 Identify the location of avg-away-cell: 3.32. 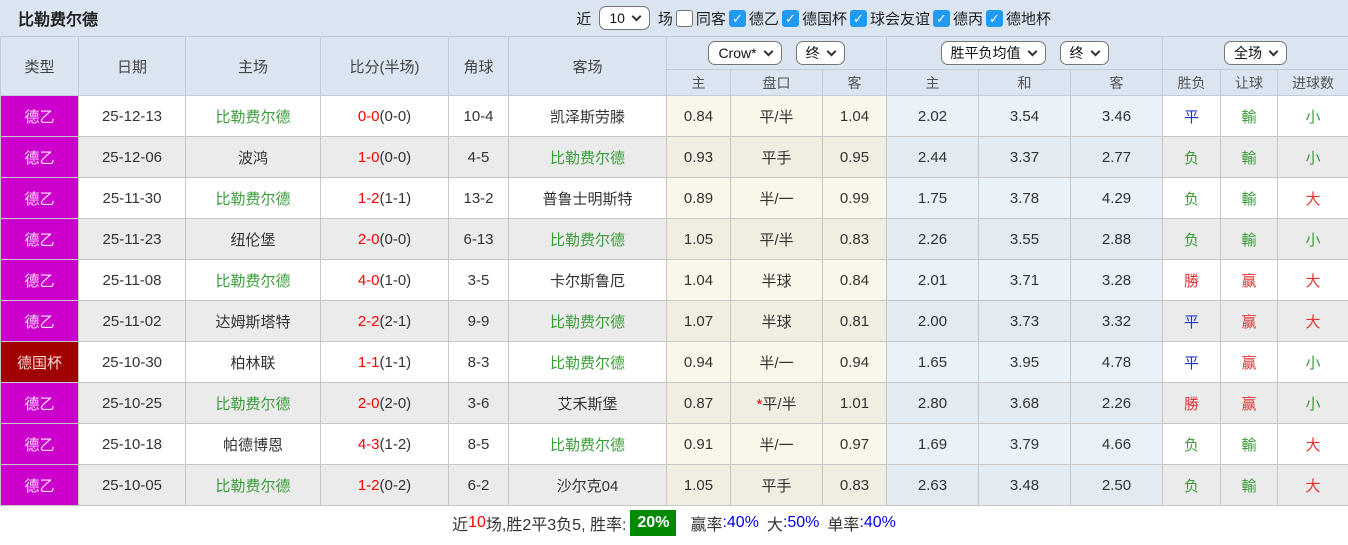
(1116, 321).